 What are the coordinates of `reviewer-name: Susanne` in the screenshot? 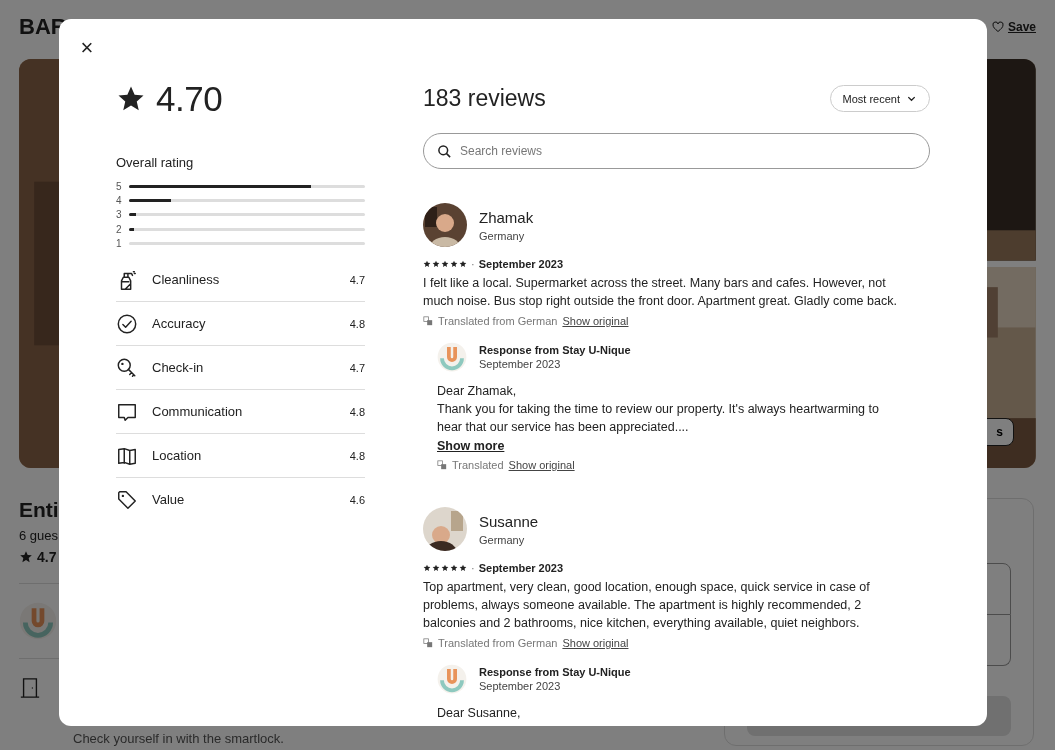 It's located at (509, 521).